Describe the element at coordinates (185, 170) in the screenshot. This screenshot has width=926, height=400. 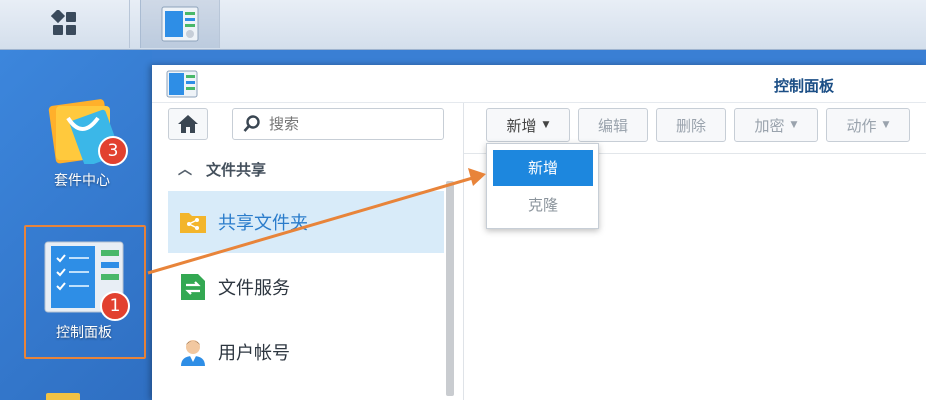
I see `chevron-up-icon: ︿` at that location.